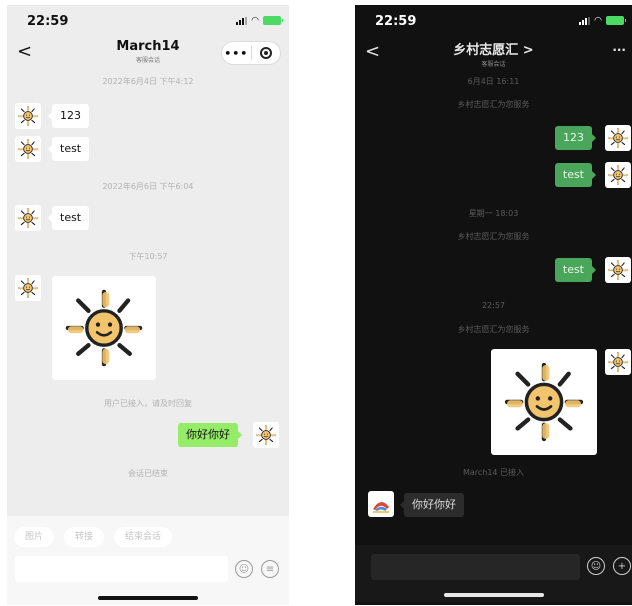 Image resolution: width=632 pixels, height=606 pixels. I want to click on more-button: •••, so click(236, 53).